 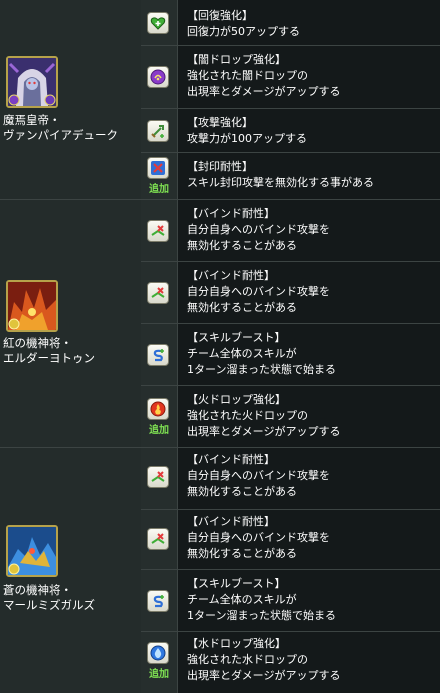 I want to click on character-name: 蒼の機神将・ マールミズガルズ, so click(x=49, y=598).